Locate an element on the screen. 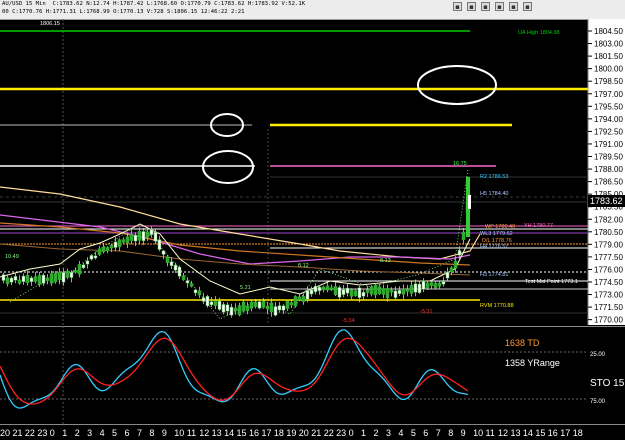 This screenshot has width=625, height=440. price-tick-label: 1804.50 is located at coordinates (608, 31).